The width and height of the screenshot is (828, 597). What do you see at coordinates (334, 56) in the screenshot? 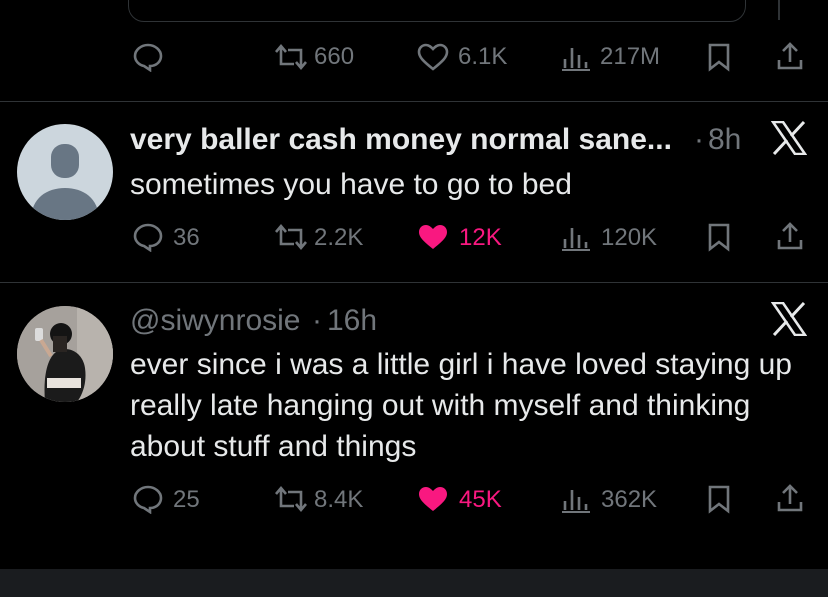
I see `retweet-count: 660` at bounding box center [334, 56].